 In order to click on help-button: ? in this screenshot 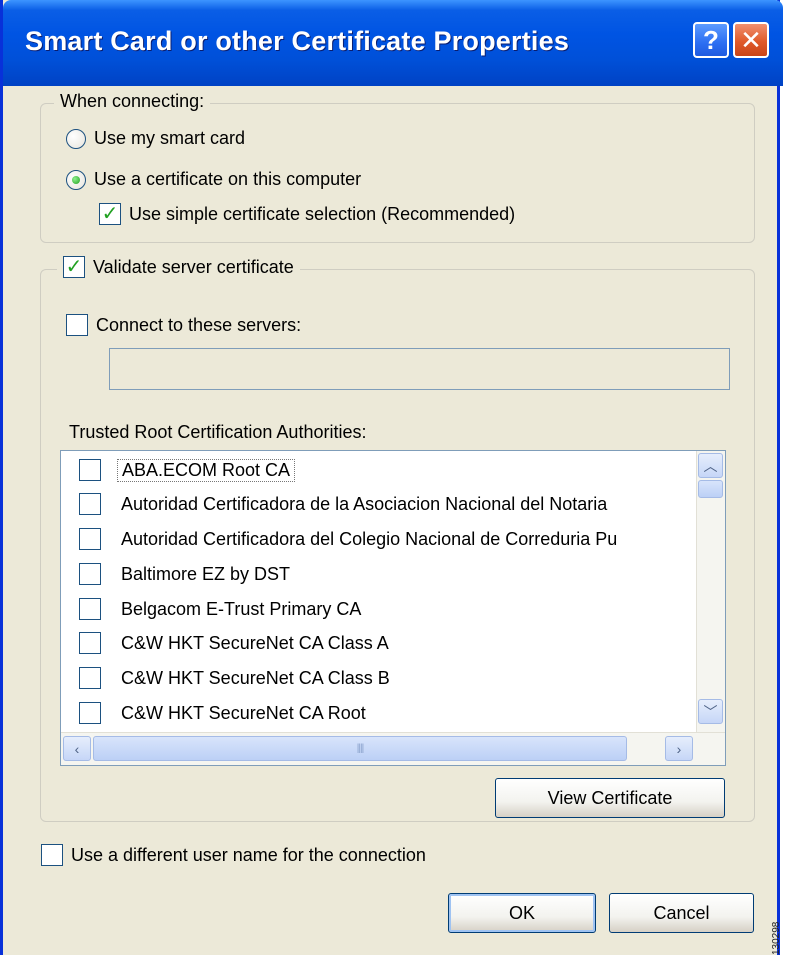, I will do `click(711, 40)`.